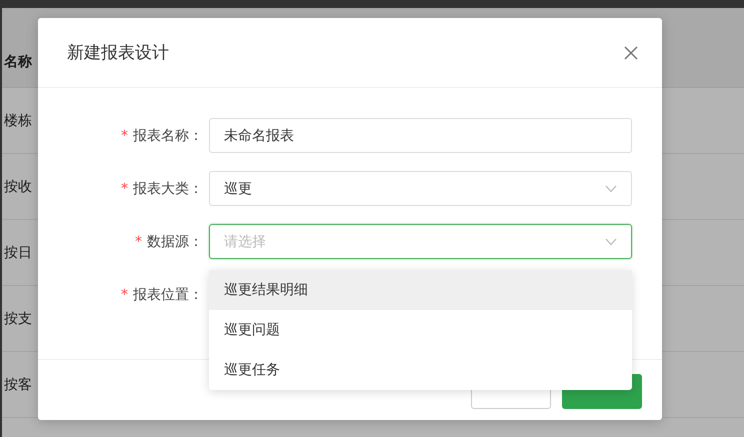 This screenshot has width=744, height=437. What do you see at coordinates (420, 330) in the screenshot?
I see `dropdown-option: 巡更问题` at bounding box center [420, 330].